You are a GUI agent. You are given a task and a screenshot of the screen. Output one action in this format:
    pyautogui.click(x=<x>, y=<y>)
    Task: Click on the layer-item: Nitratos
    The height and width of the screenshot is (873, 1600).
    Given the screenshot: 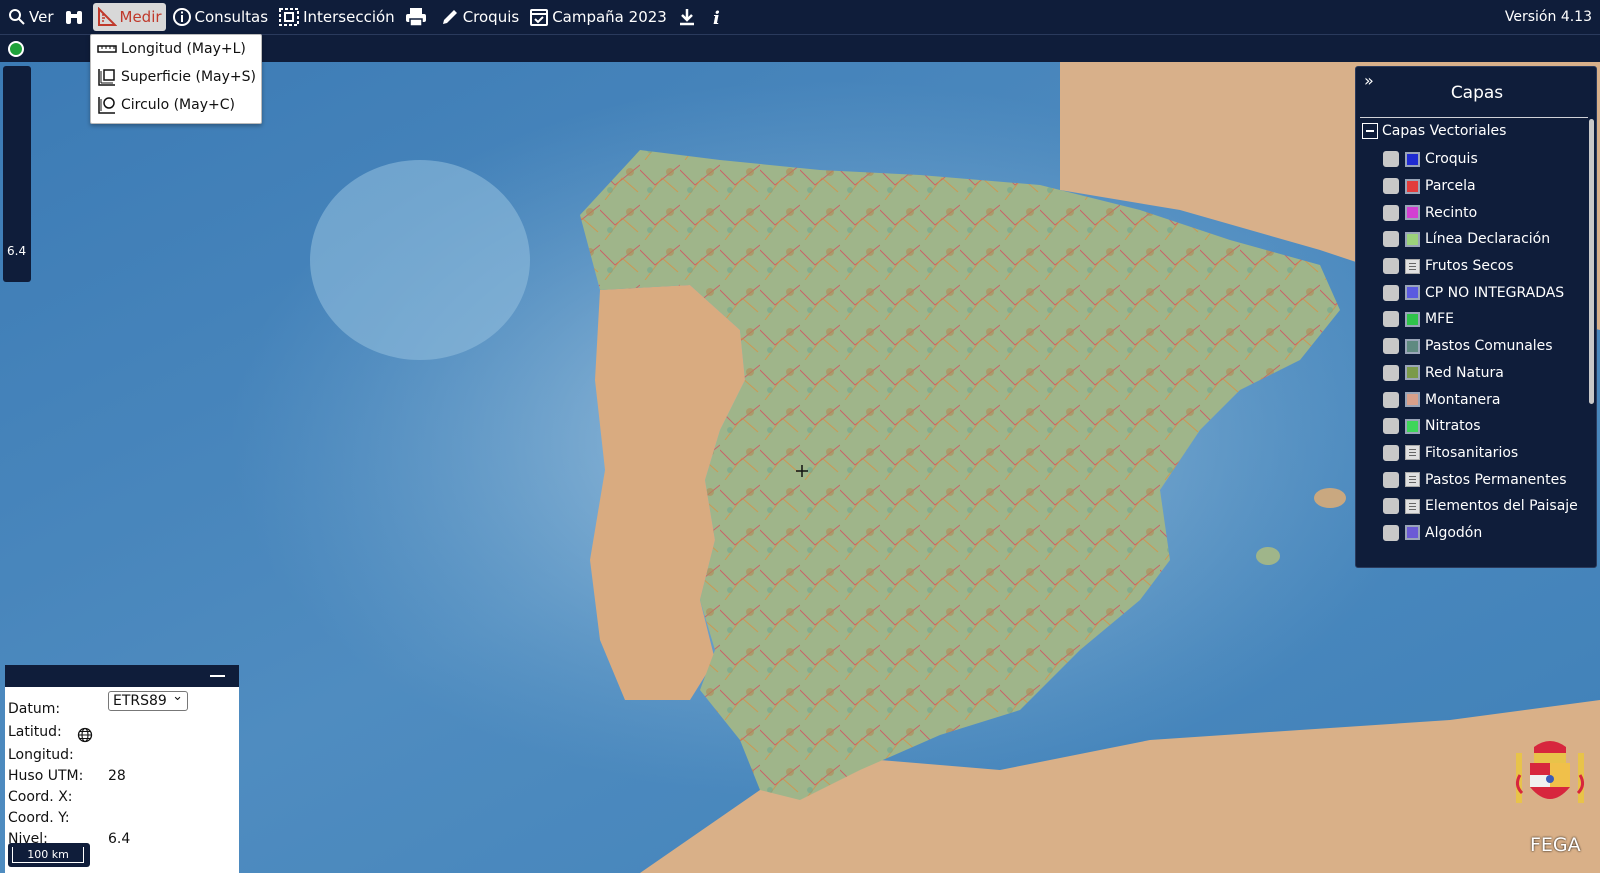 What is the action you would take?
    pyautogui.click(x=1480, y=426)
    